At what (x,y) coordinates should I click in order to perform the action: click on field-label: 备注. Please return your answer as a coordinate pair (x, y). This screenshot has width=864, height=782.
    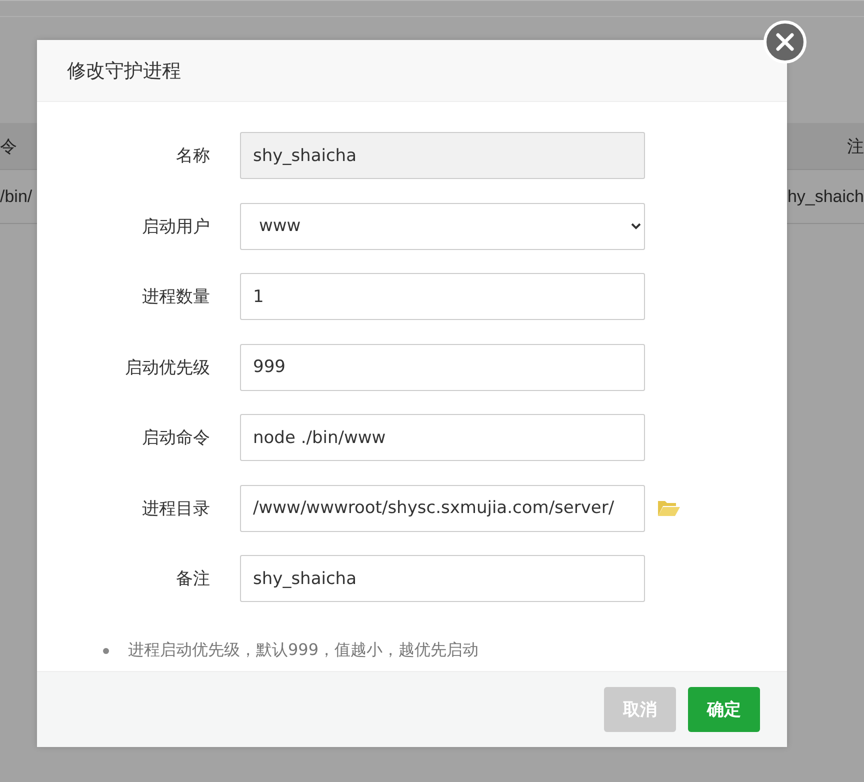
    Looking at the image, I should click on (193, 579).